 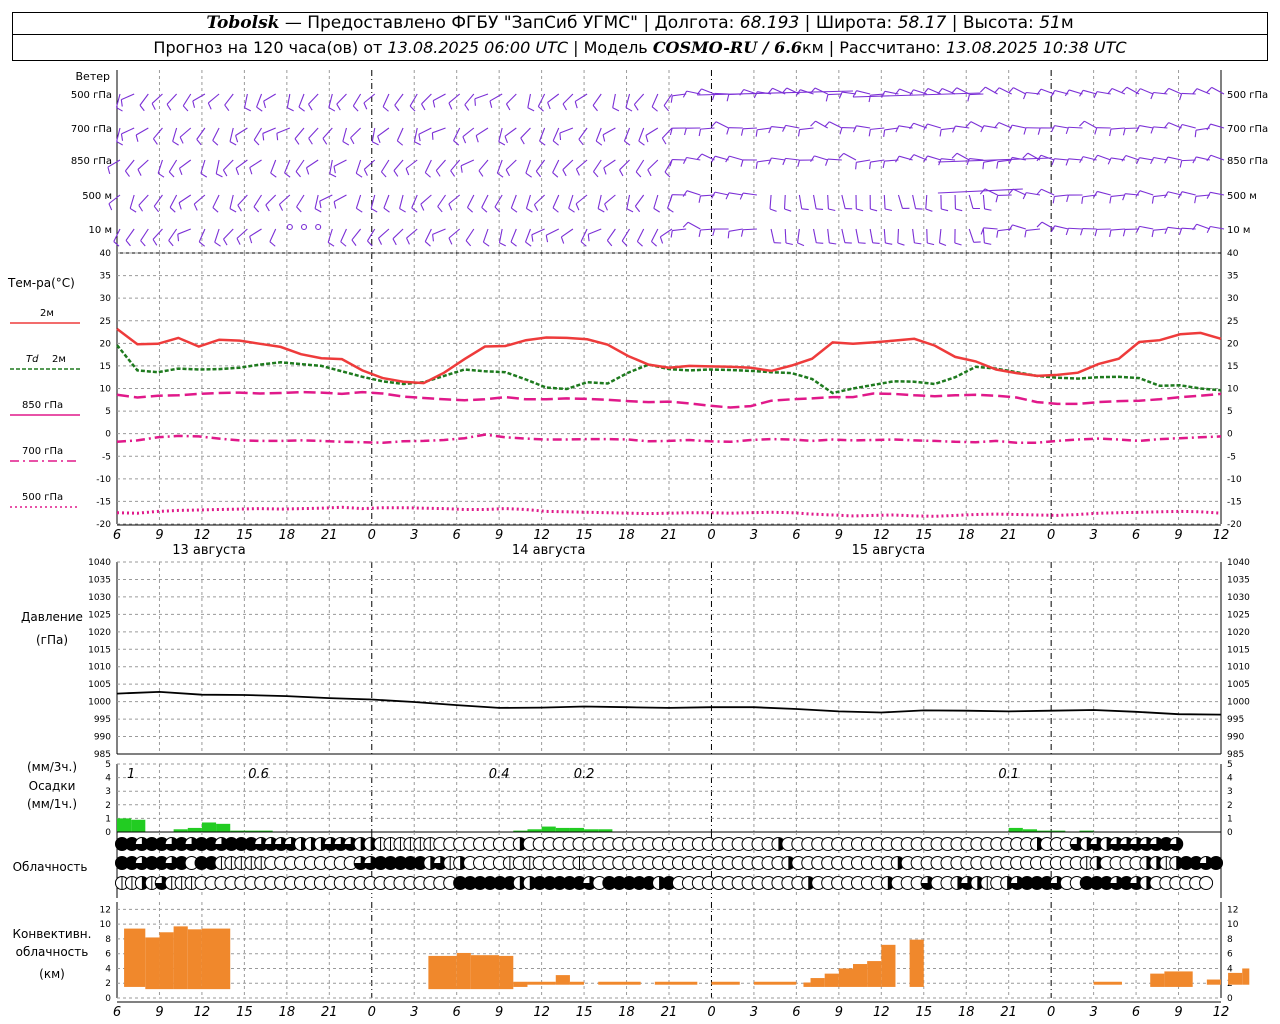 I want to click on date-label: 14 августа, so click(x=549, y=550).